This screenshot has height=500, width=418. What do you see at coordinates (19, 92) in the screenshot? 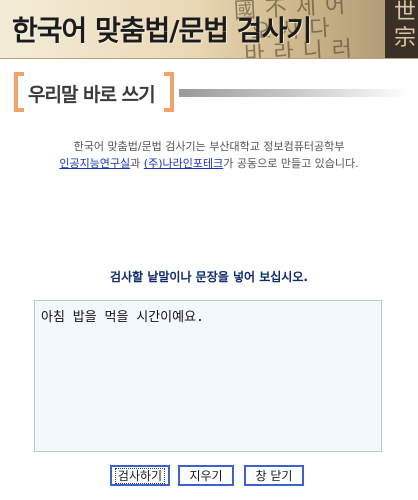
I see `bracket-left-icon` at bounding box center [19, 92].